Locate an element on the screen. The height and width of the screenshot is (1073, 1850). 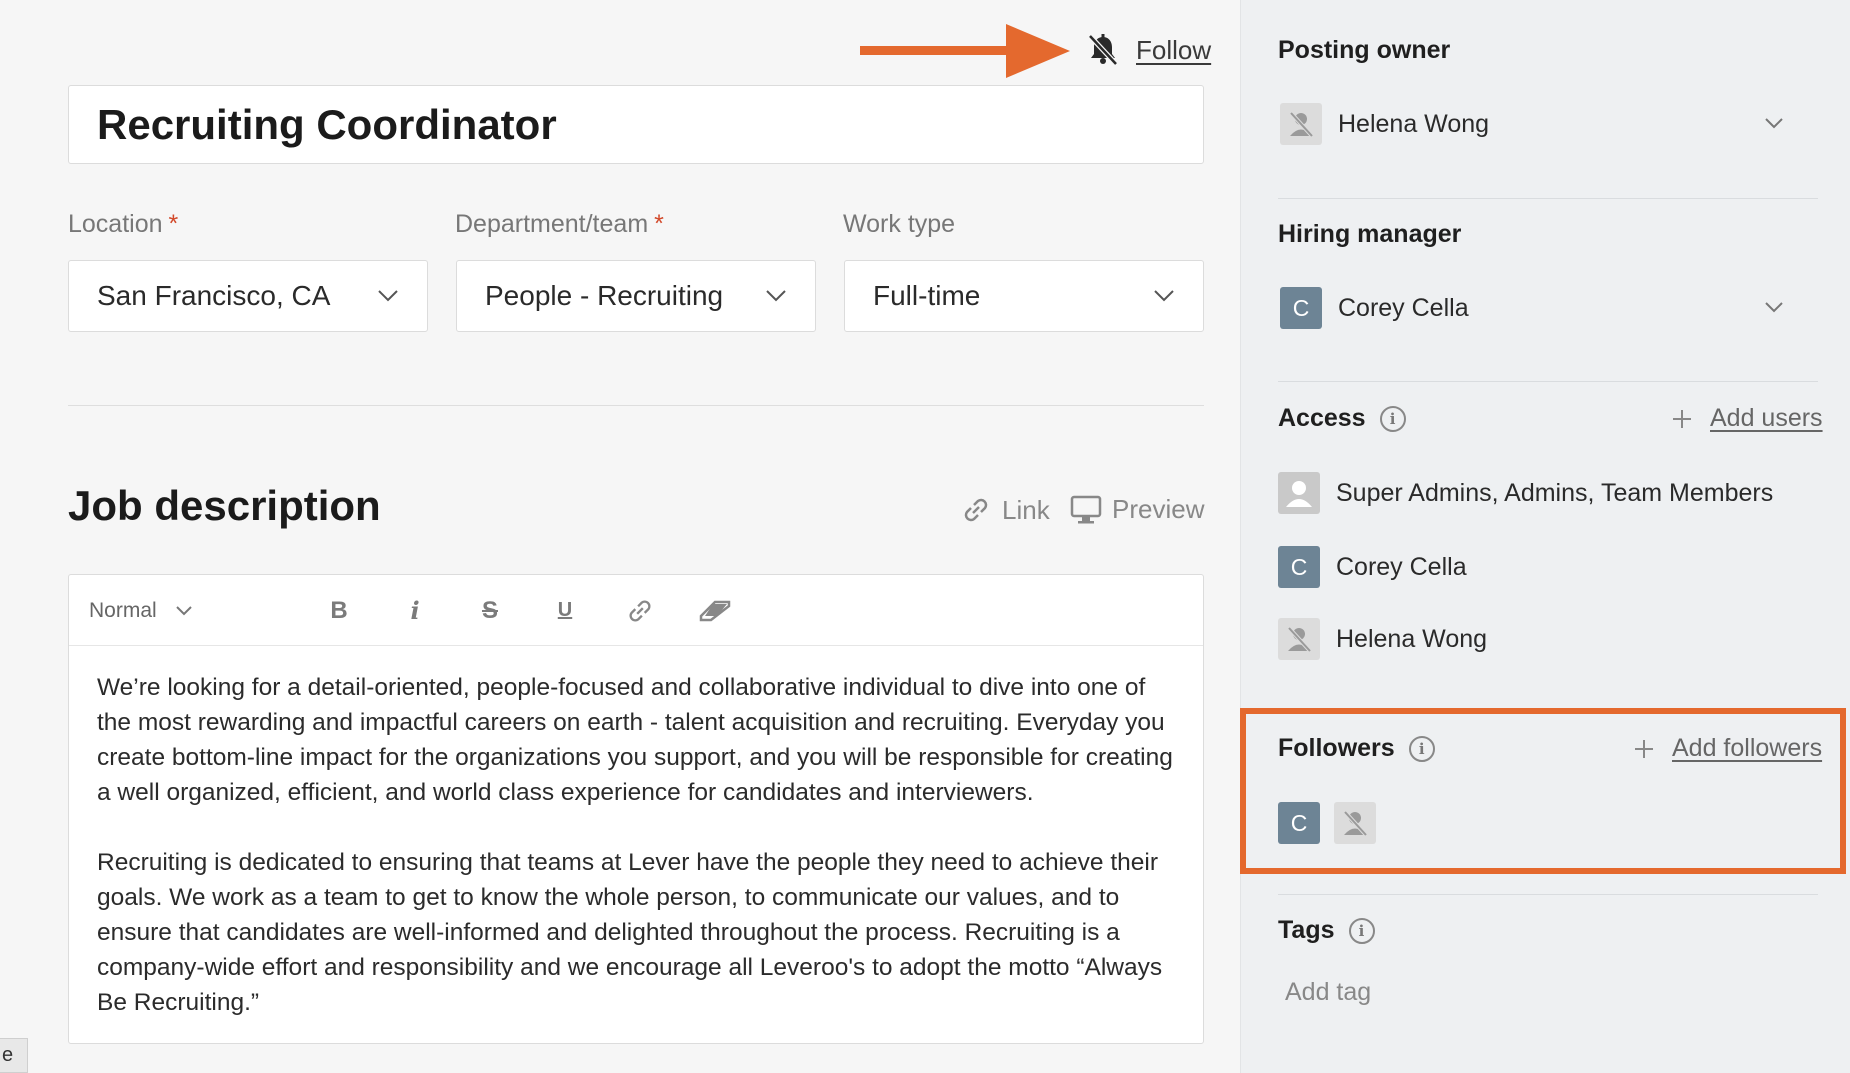
department-label: Department/team * is located at coordinates (559, 224).